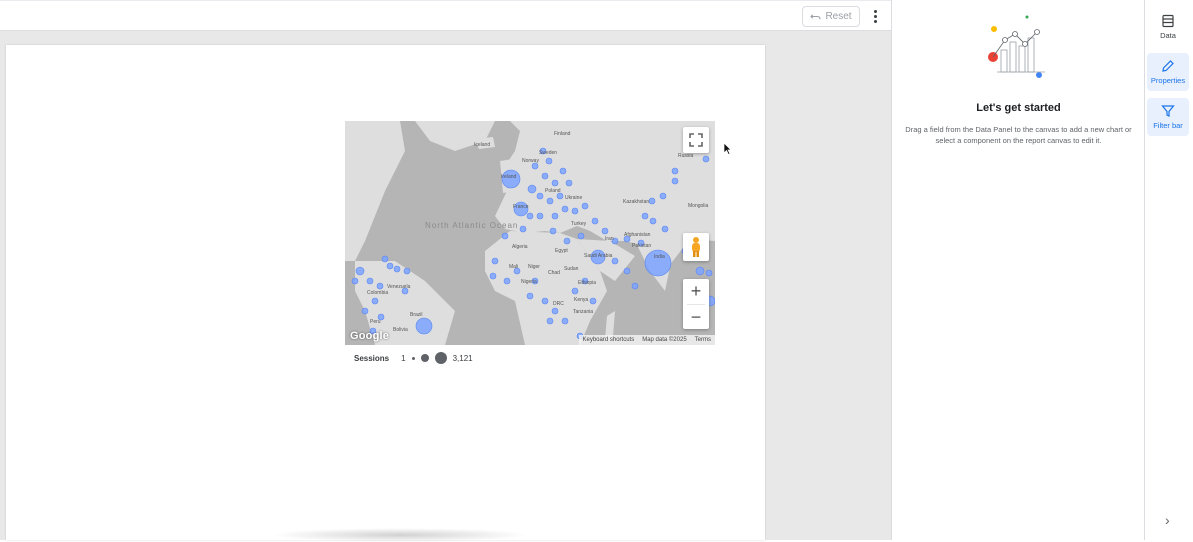 This screenshot has height=542, width=1193. I want to click on map-label: Turkey, so click(579, 224).